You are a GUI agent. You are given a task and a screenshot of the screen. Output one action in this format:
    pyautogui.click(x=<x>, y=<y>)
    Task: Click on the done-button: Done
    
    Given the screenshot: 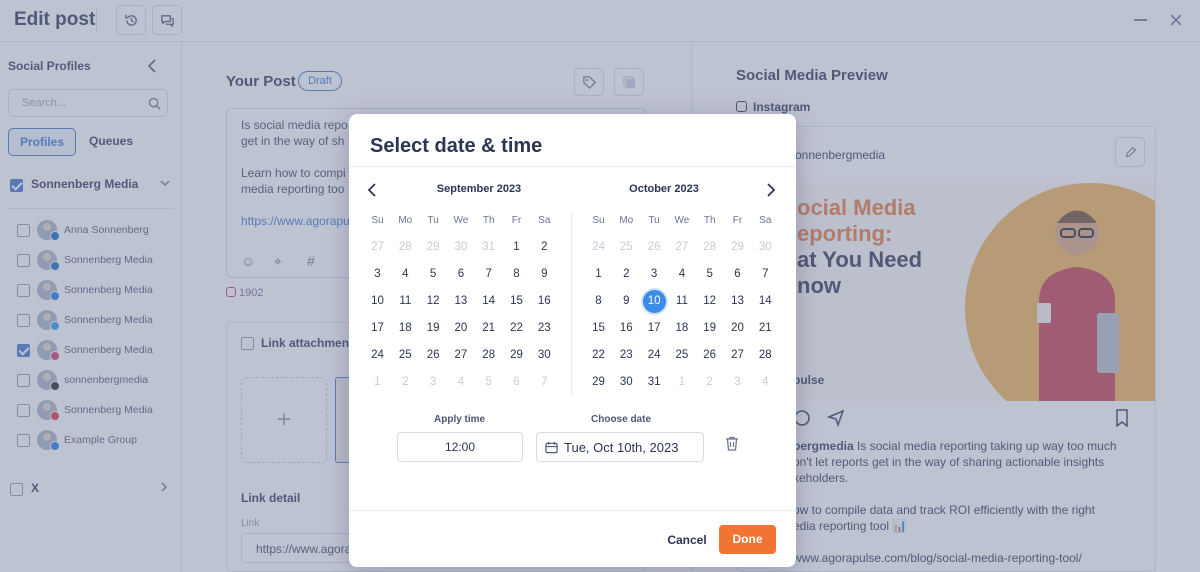 What is the action you would take?
    pyautogui.click(x=747, y=539)
    